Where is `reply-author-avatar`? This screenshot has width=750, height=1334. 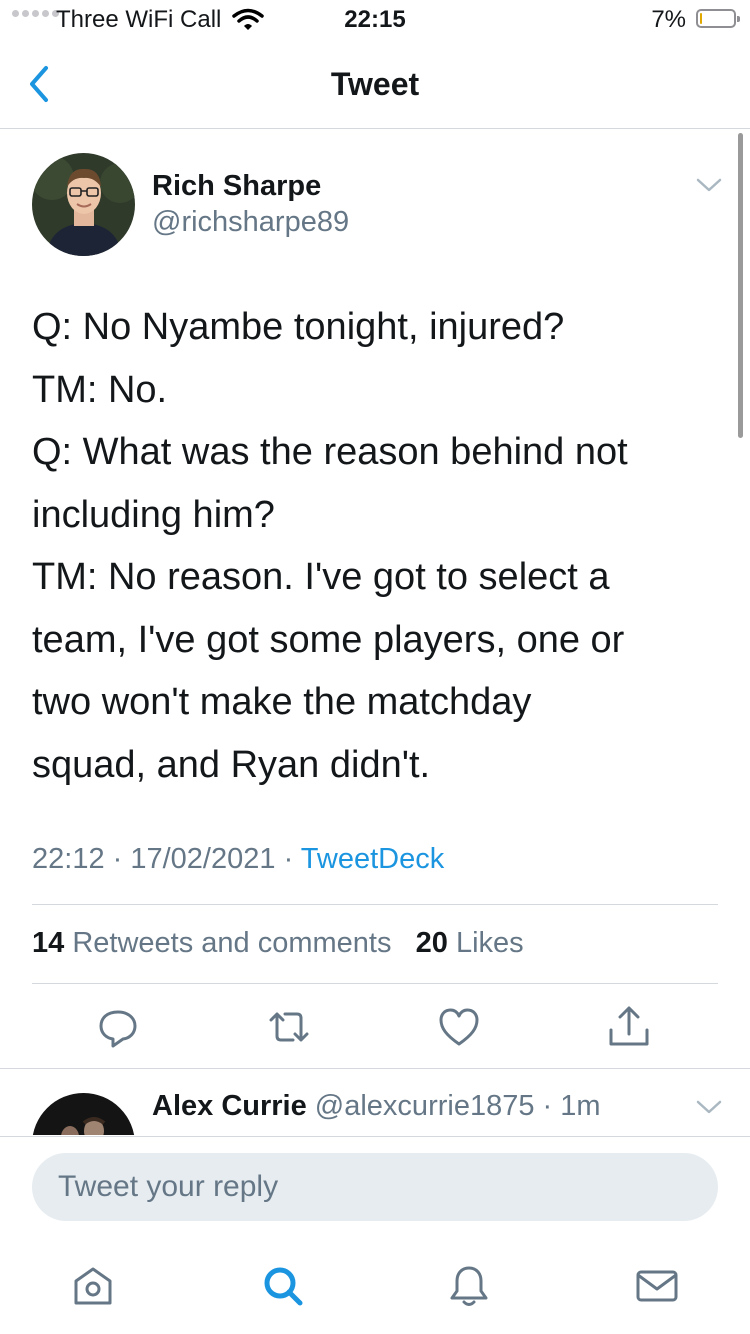 reply-author-avatar is located at coordinates (83, 1114).